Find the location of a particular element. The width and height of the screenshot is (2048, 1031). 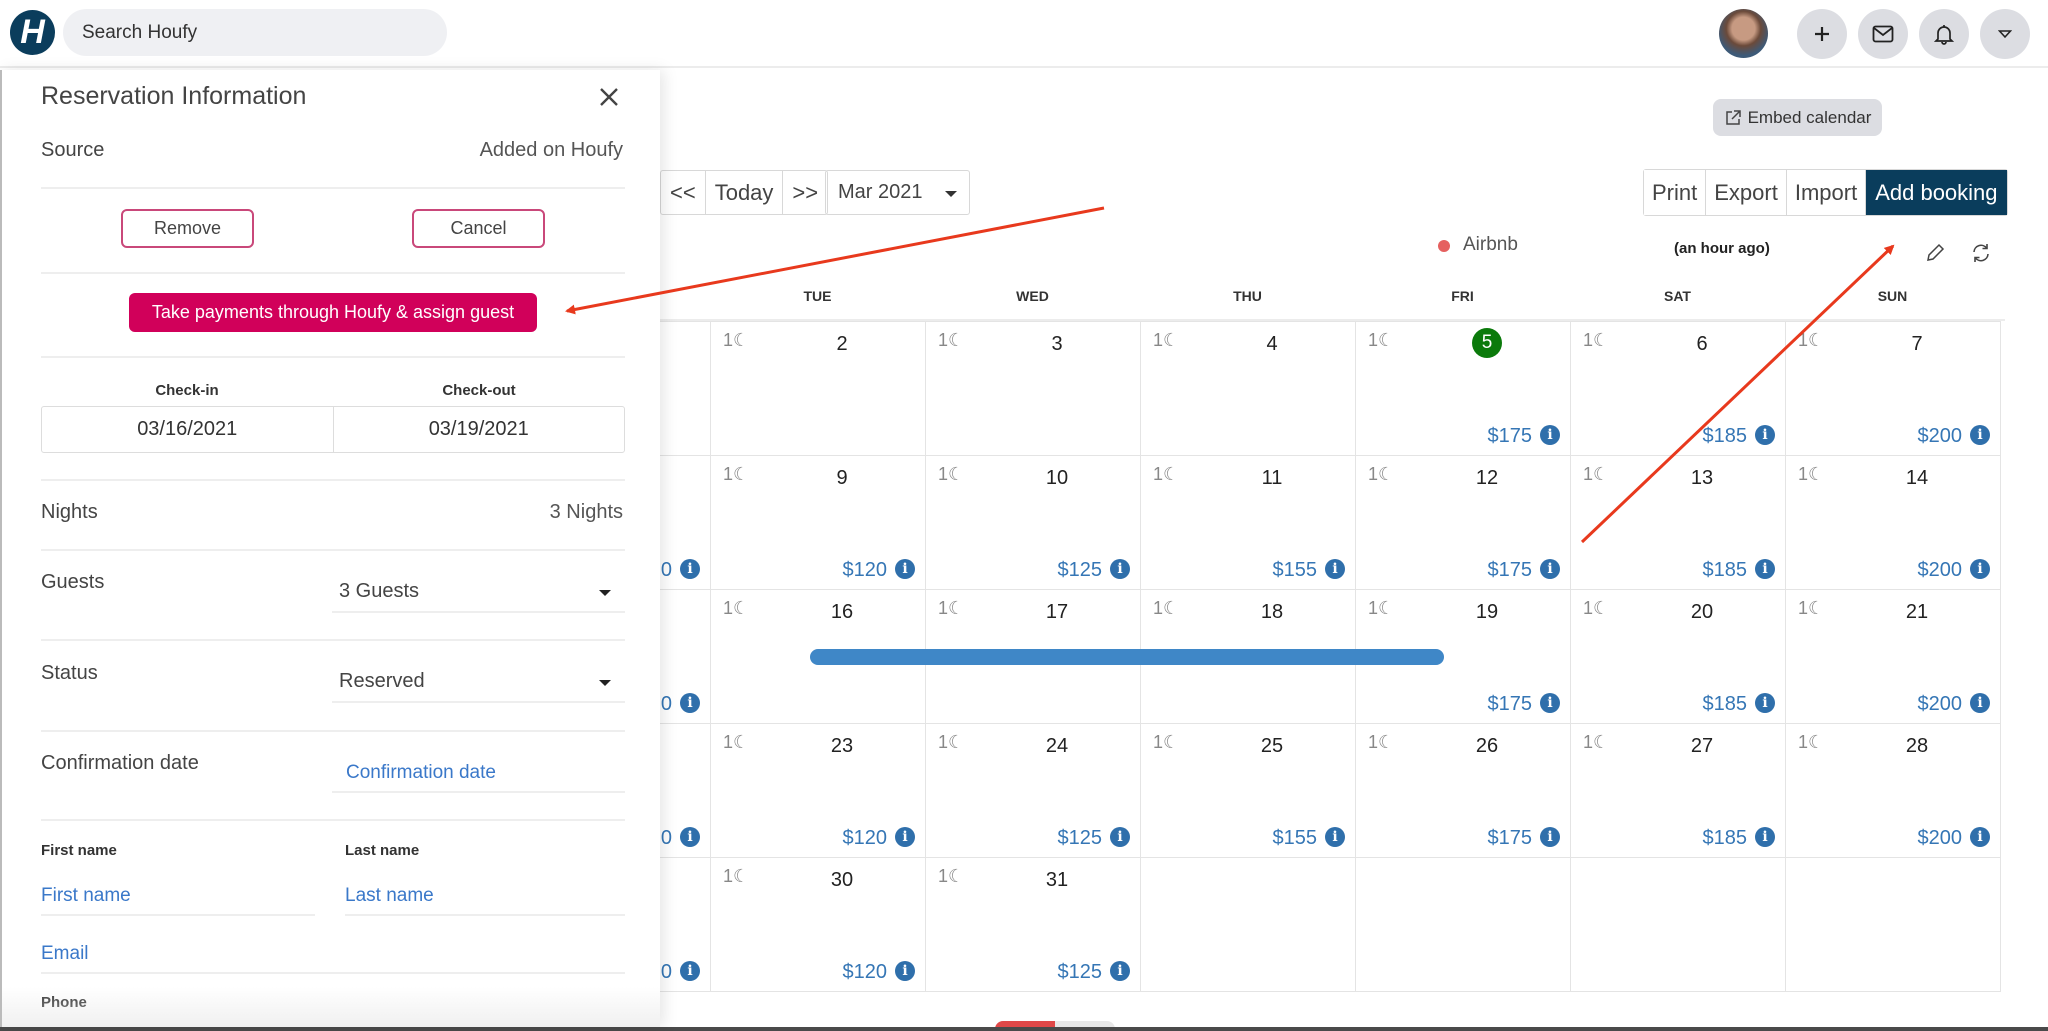

calendar-day-5: 1☾ 5 $175 i is located at coordinates (1463, 388).